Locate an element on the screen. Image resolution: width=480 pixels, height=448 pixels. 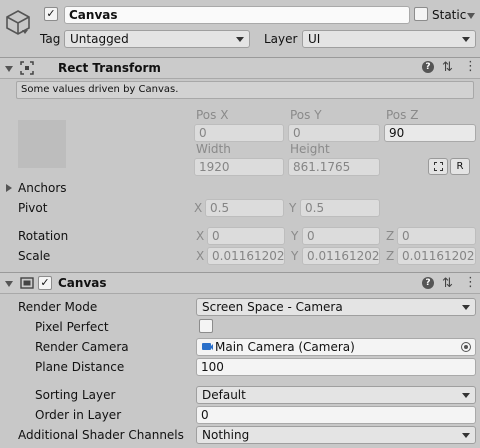
height-label: Height is located at coordinates (310, 149).